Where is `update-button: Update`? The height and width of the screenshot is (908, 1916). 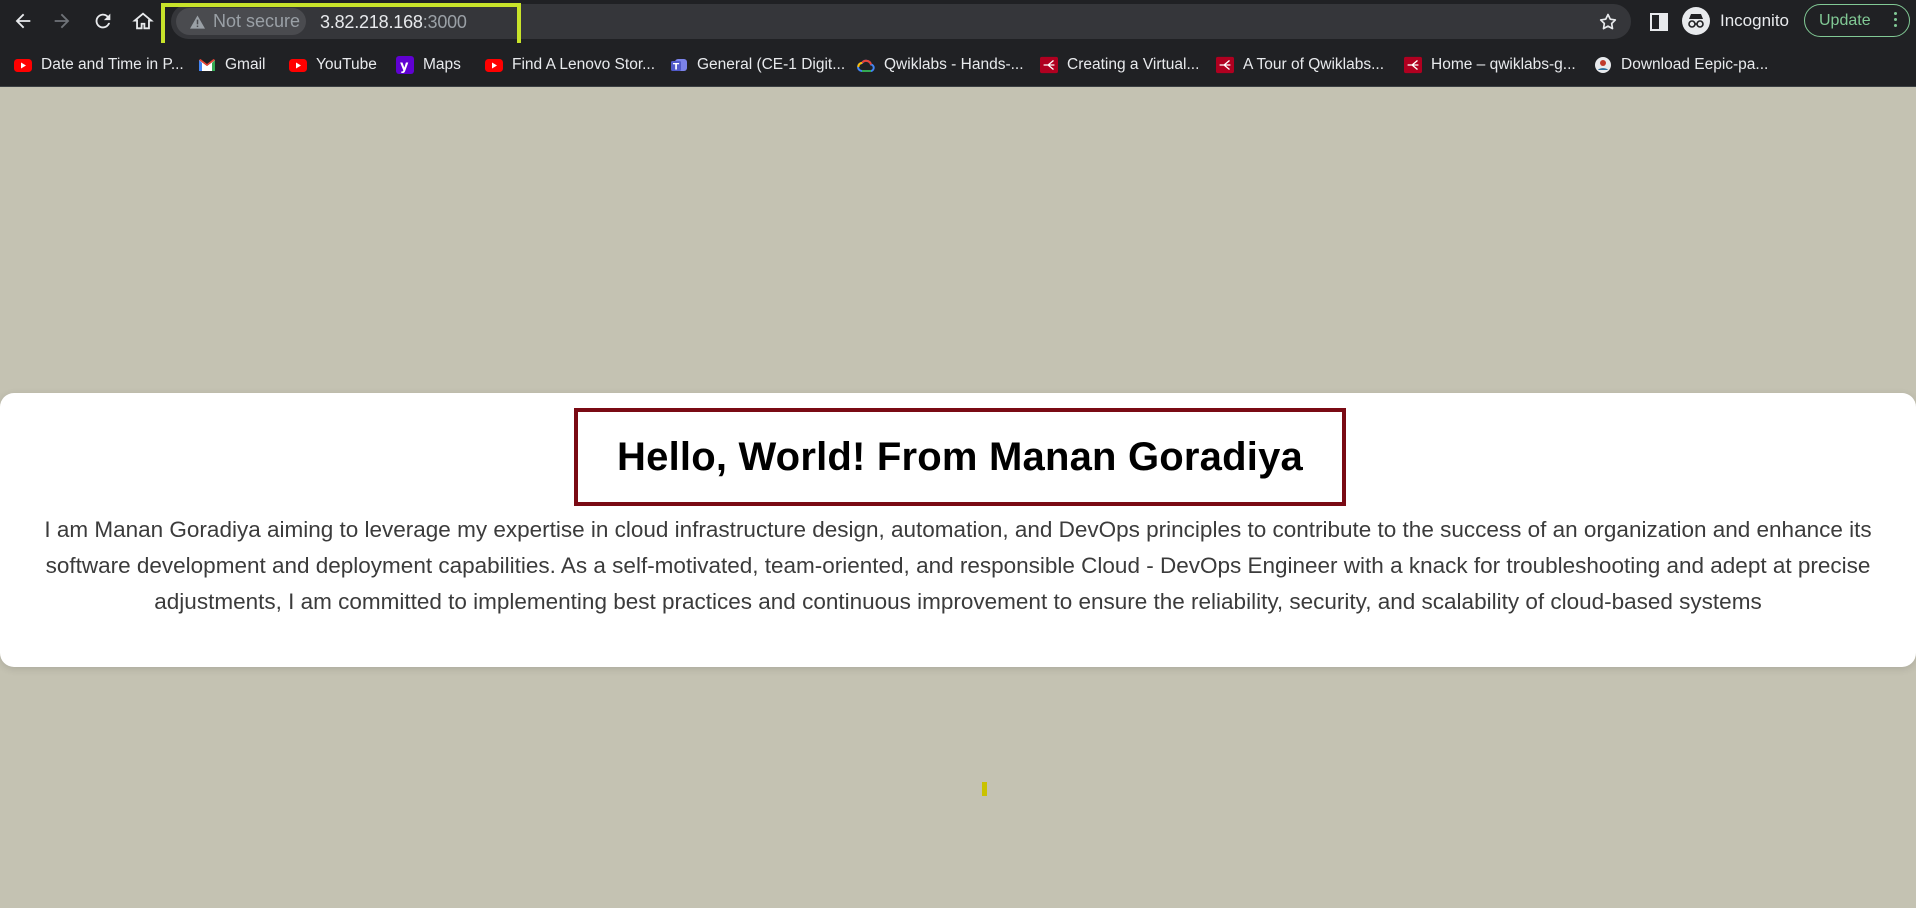 update-button: Update is located at coordinates (1857, 20).